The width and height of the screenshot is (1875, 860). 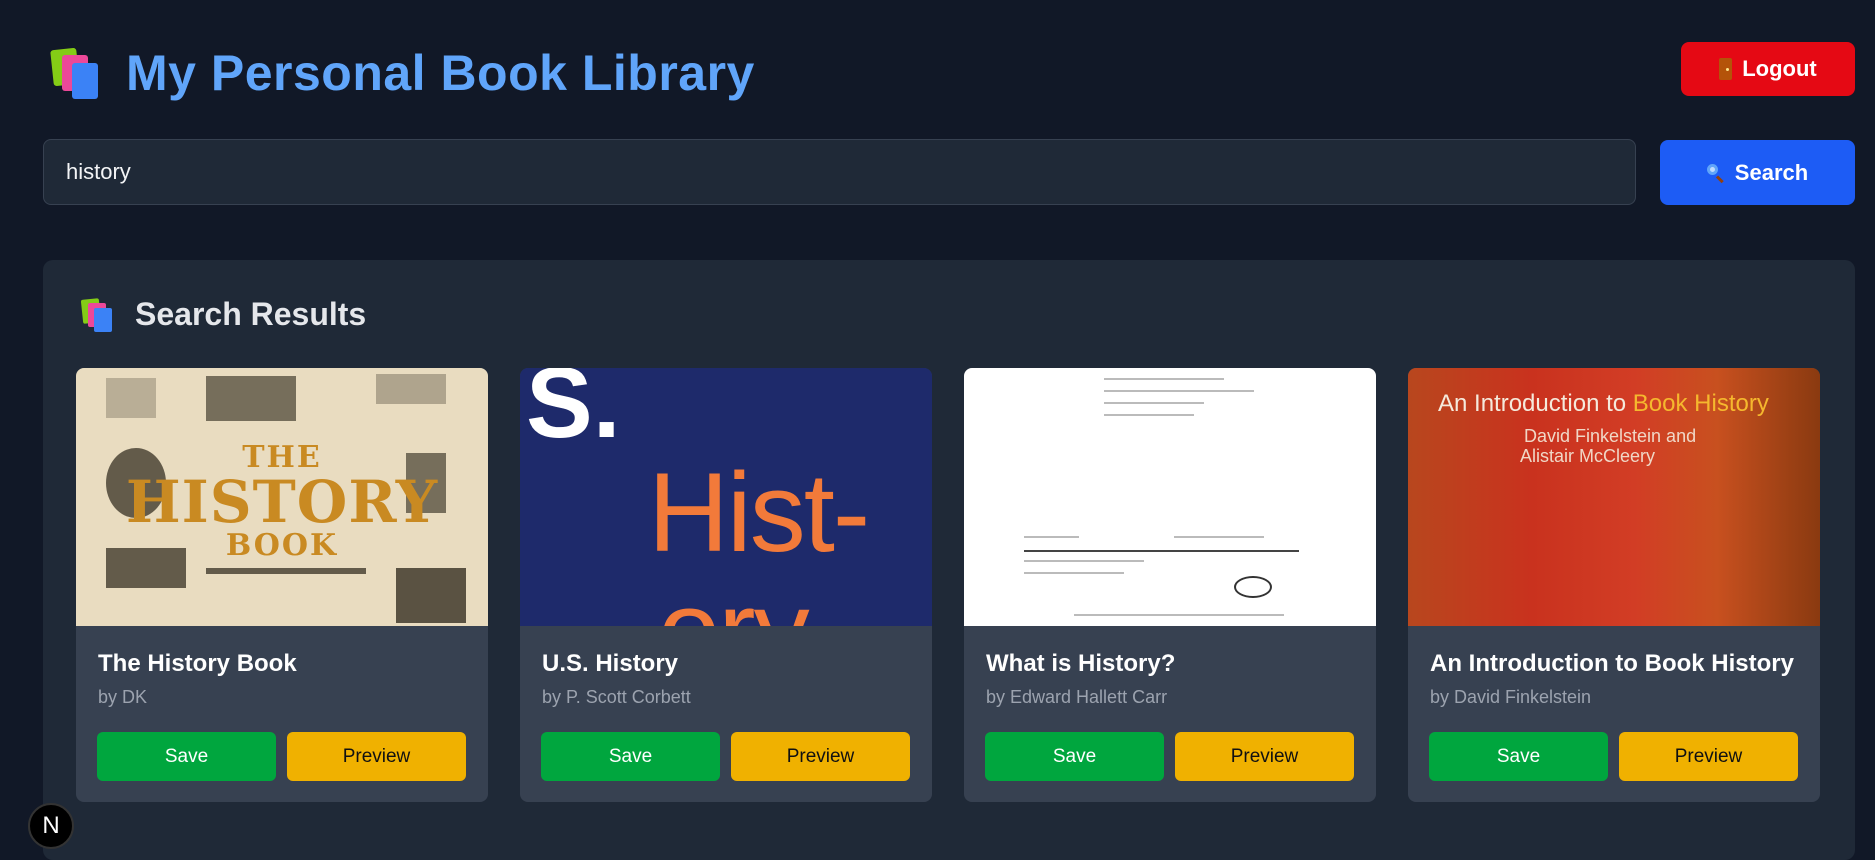 I want to click on search-button: Search, so click(x=1757, y=172).